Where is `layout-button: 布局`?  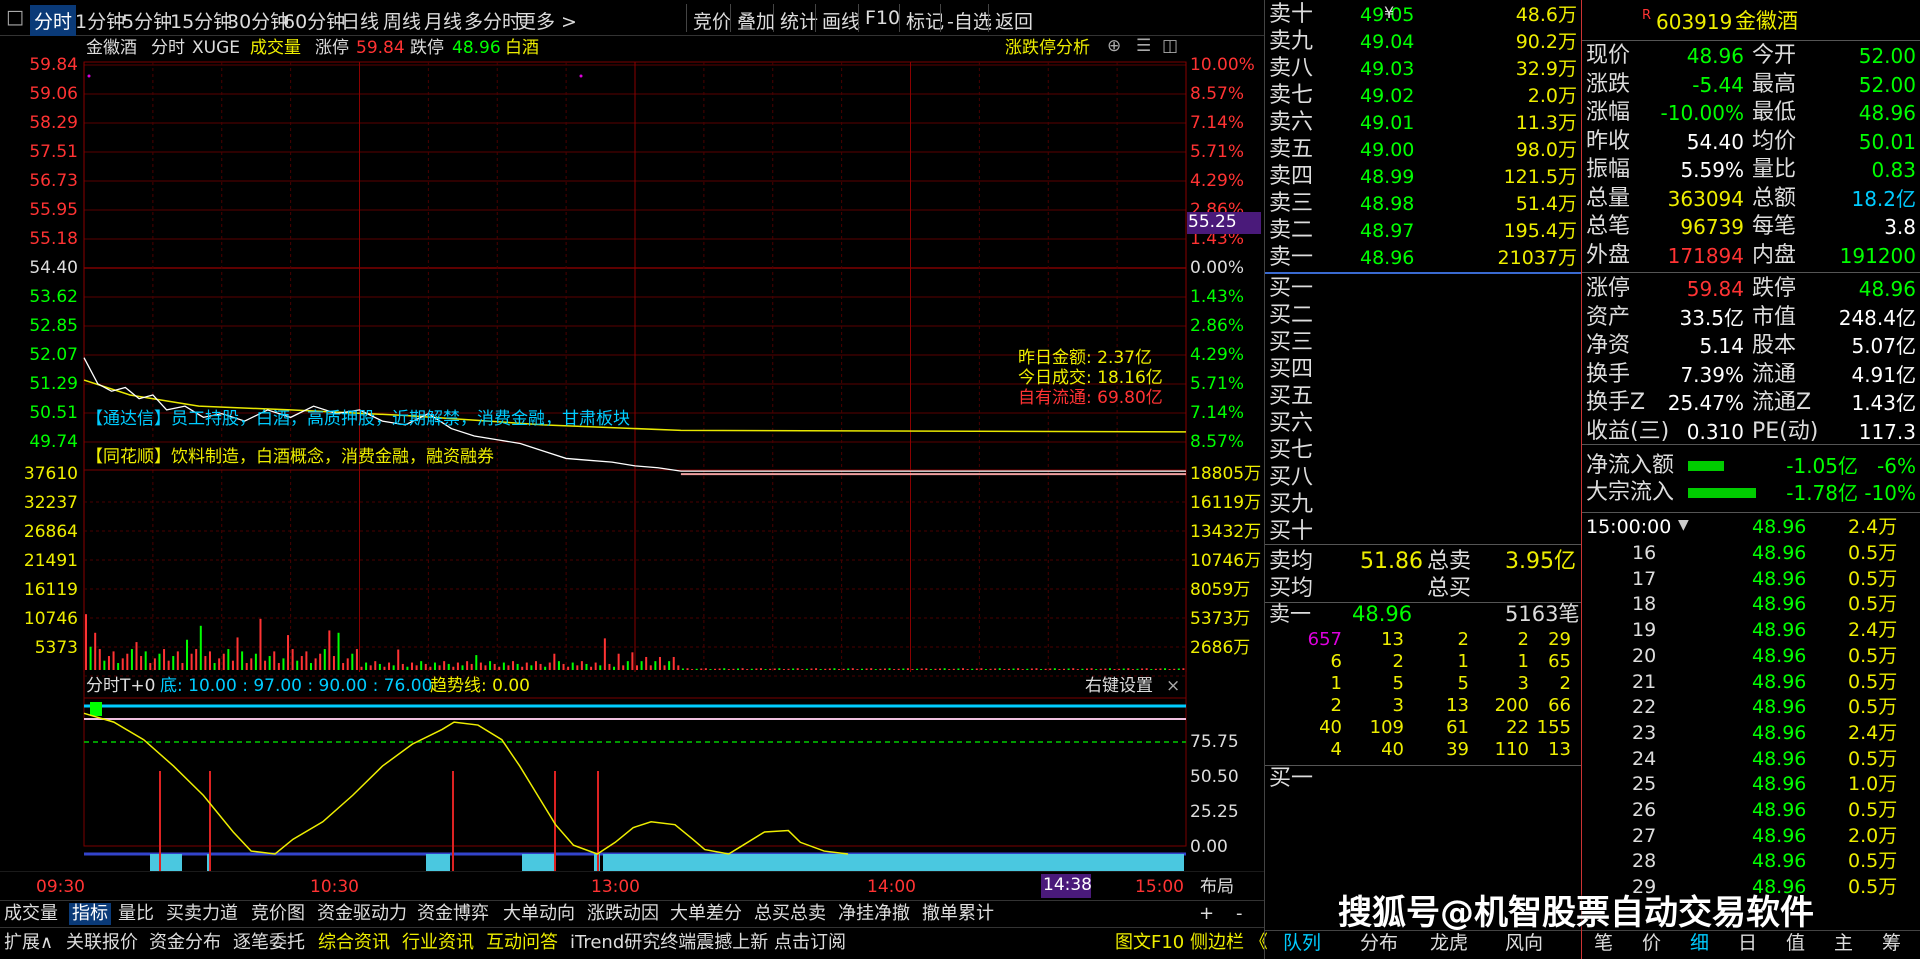 layout-button: 布局 is located at coordinates (1217, 887).